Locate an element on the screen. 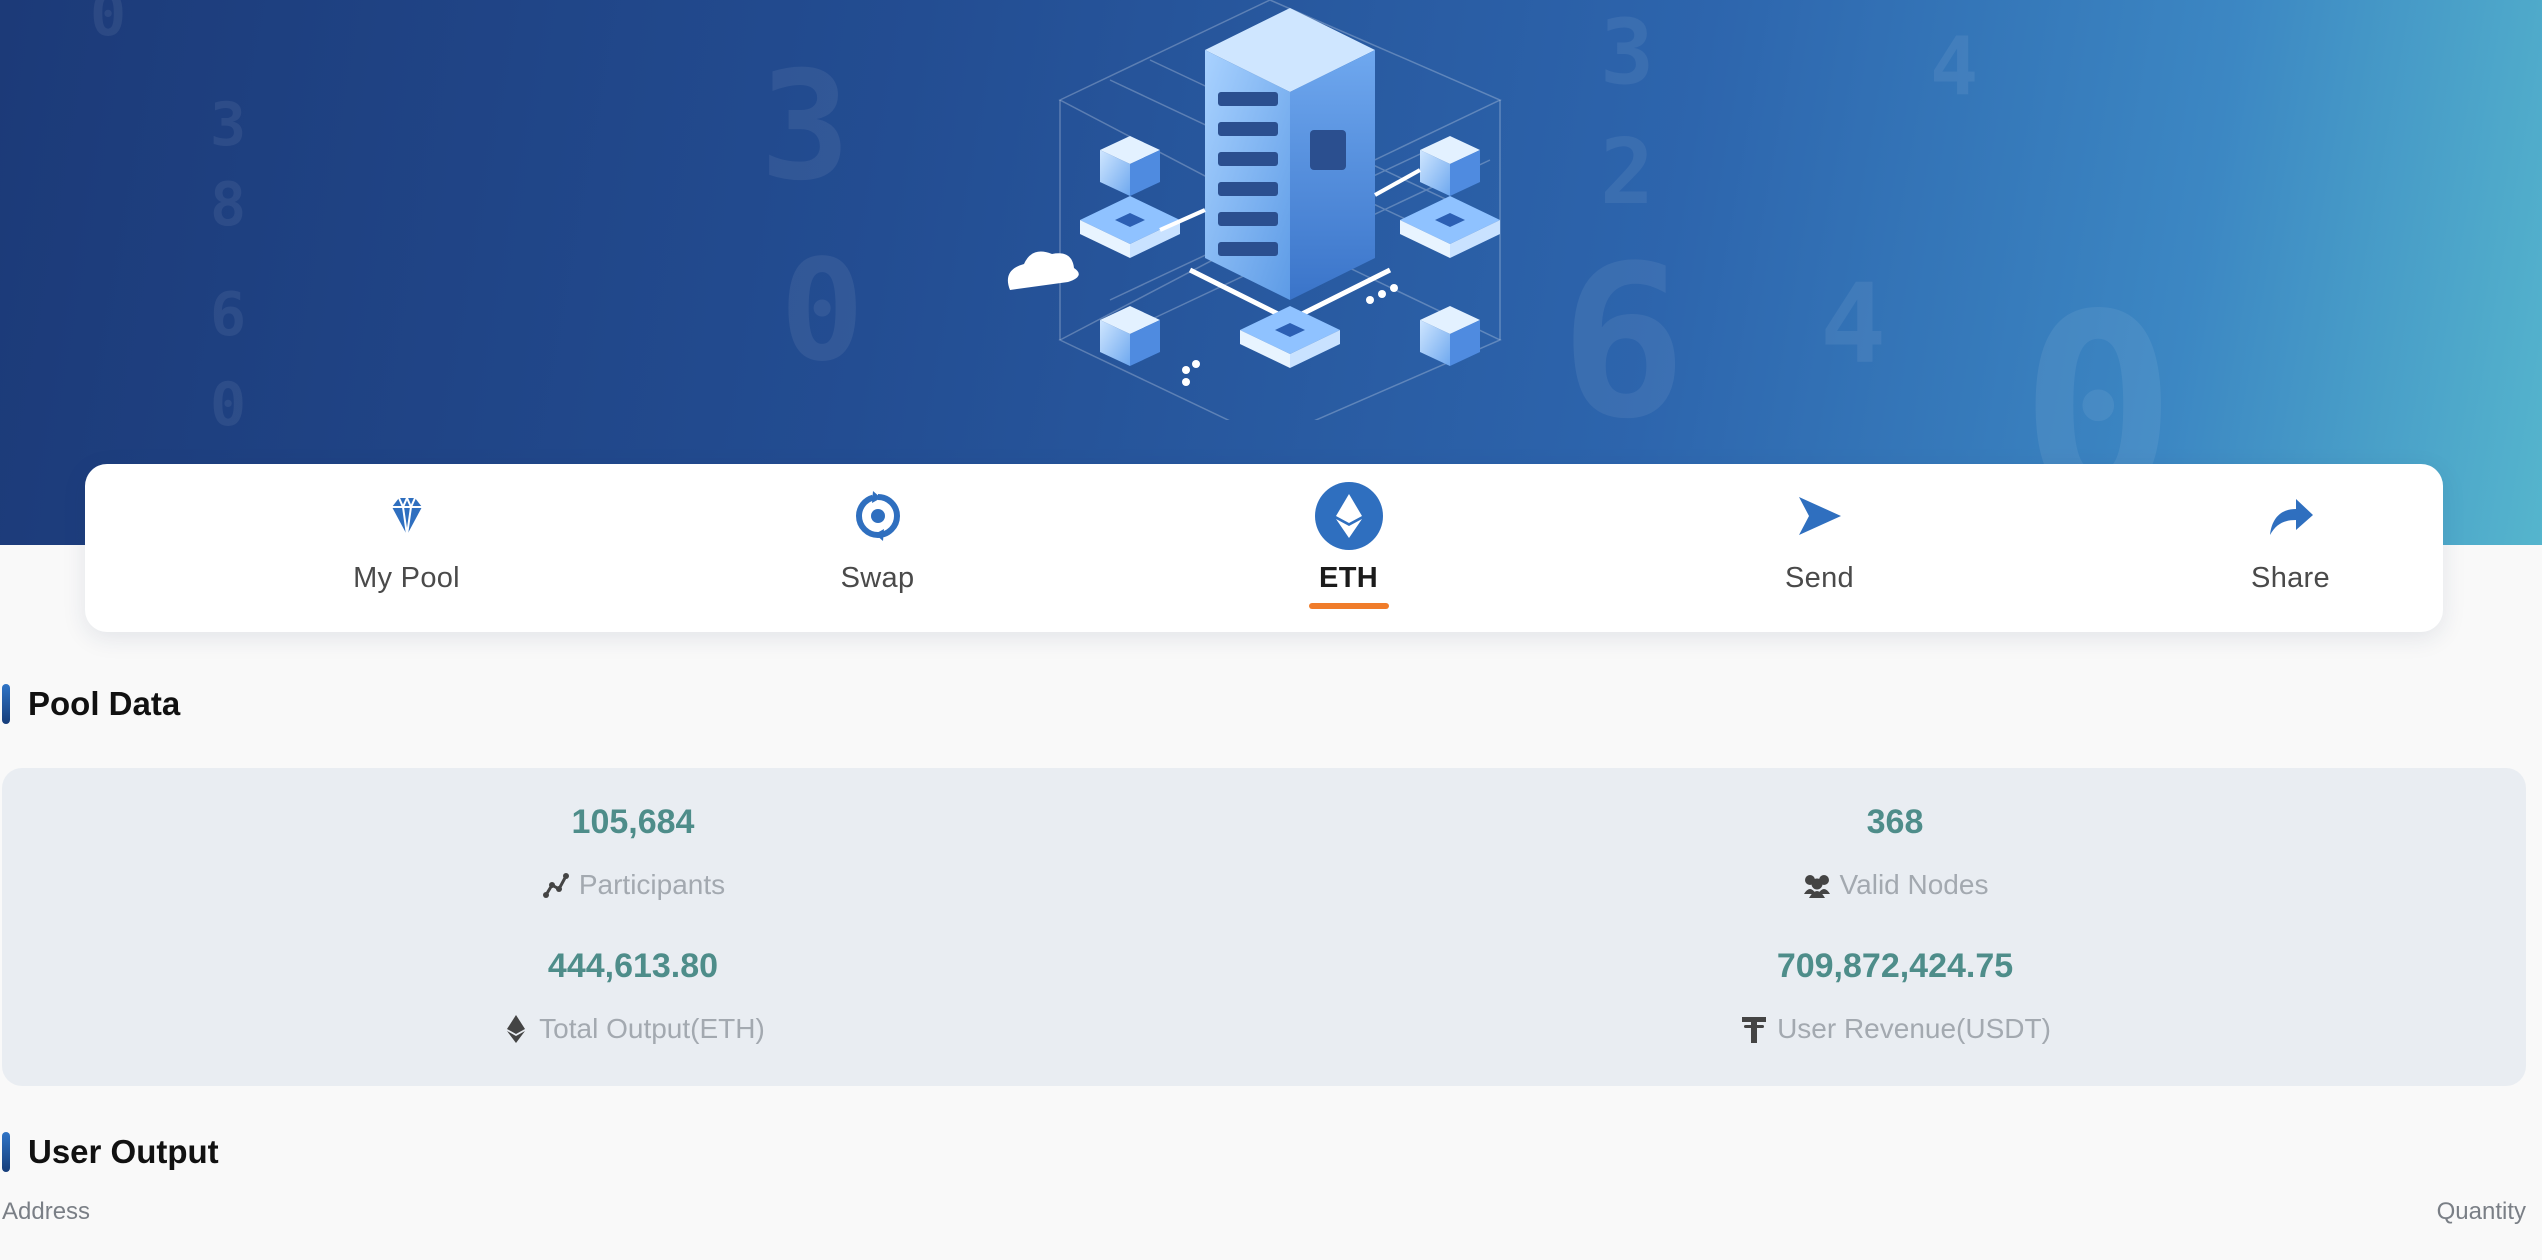  nav-item-swap: Swap is located at coordinates (877, 548).